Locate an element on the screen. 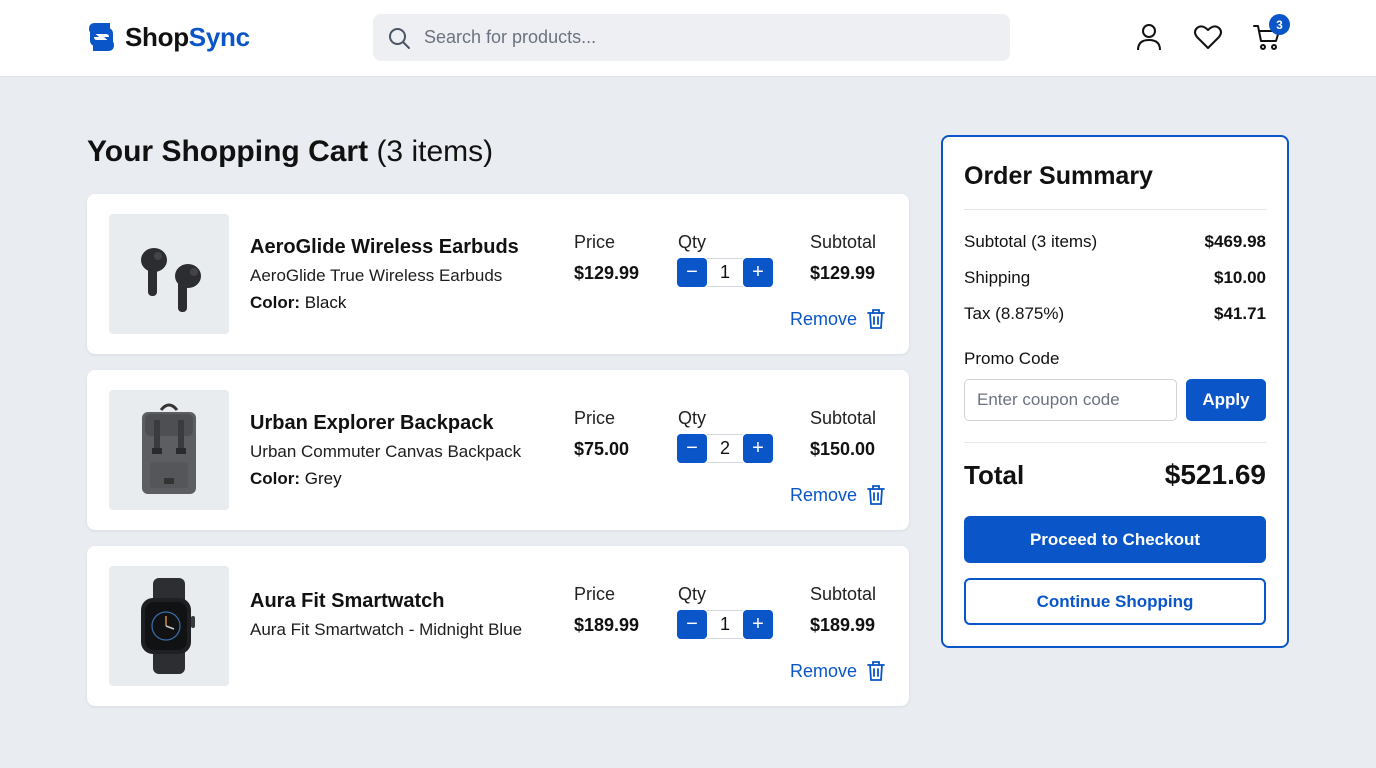 The height and width of the screenshot is (768, 1376). subtotal-row: Subtotal (3 items) $469.98 is located at coordinates (1115, 242).